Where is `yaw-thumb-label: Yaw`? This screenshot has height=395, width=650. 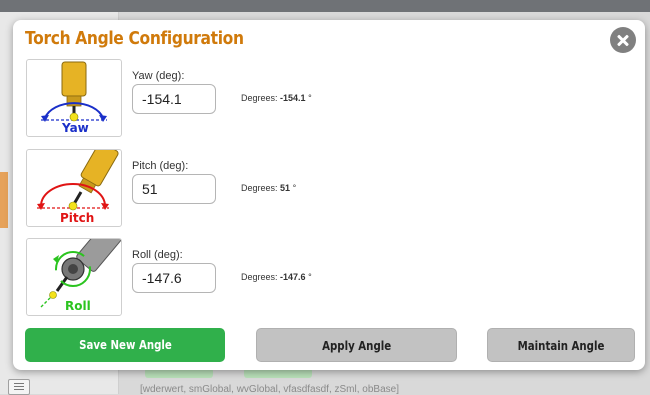 yaw-thumb-label: Yaw is located at coordinates (75, 128).